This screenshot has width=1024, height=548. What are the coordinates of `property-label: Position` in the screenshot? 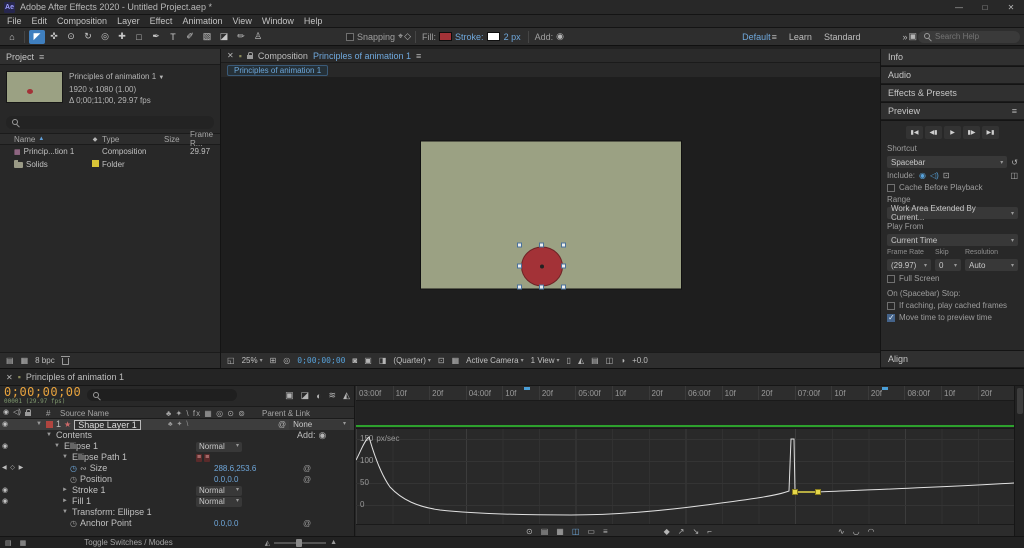 It's located at (96, 479).